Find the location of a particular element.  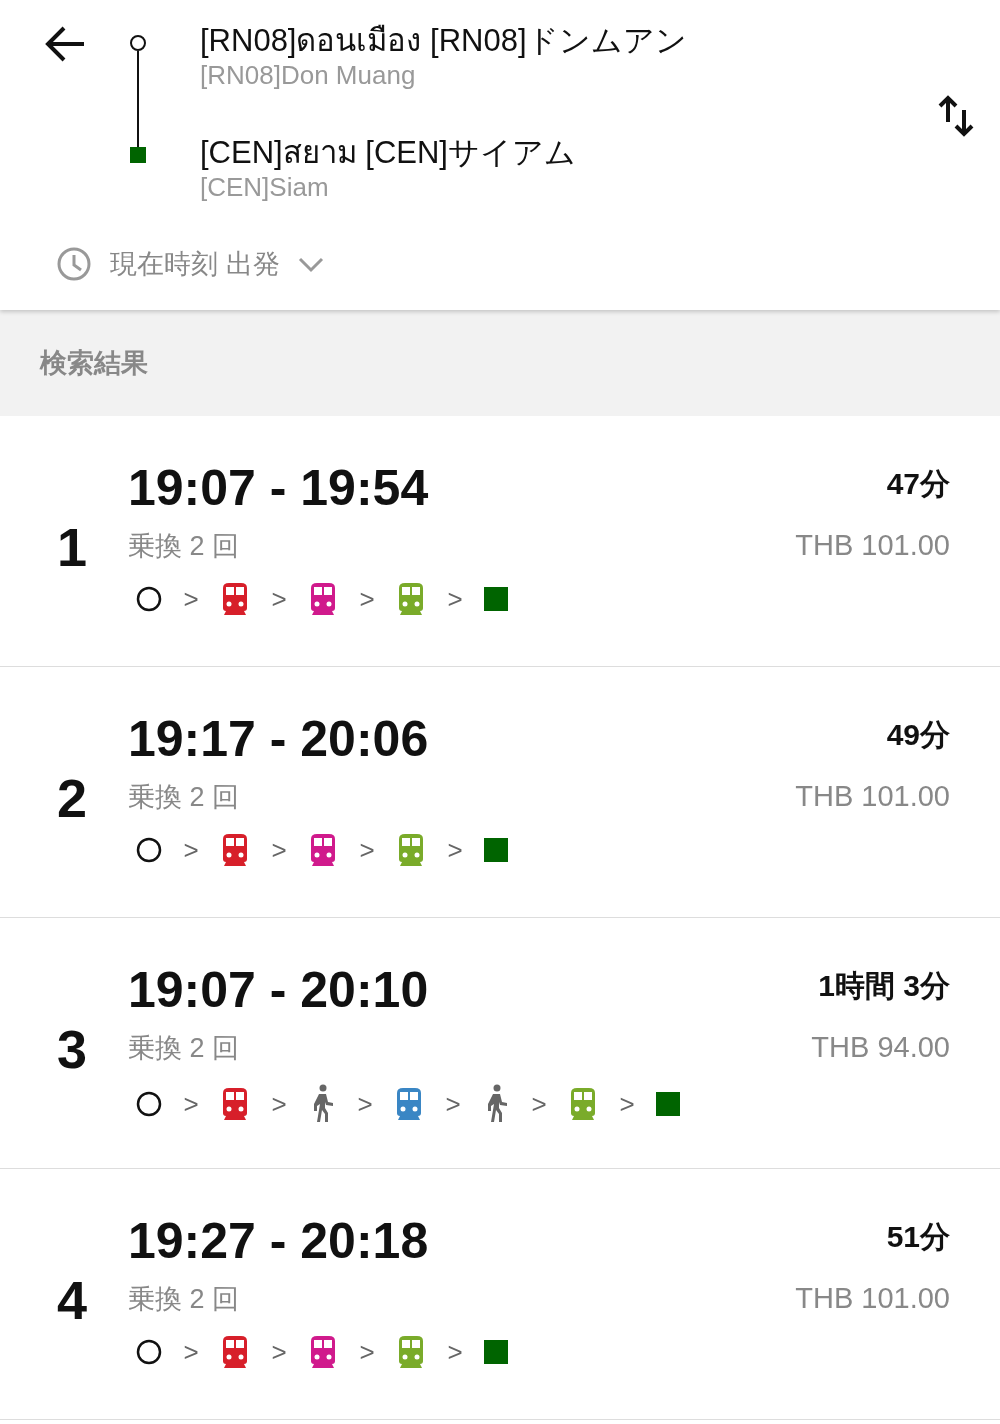

origin-station-subname: [RN08]Don Muang is located at coordinates (308, 75).